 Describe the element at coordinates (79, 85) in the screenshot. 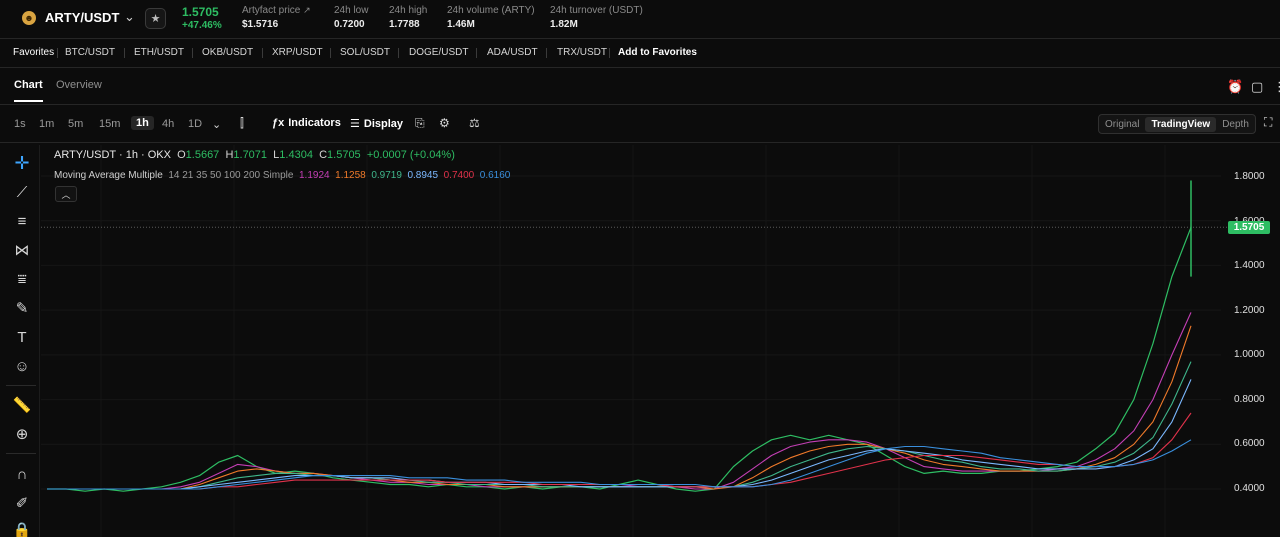

I see `tab-overview: Overview` at that location.